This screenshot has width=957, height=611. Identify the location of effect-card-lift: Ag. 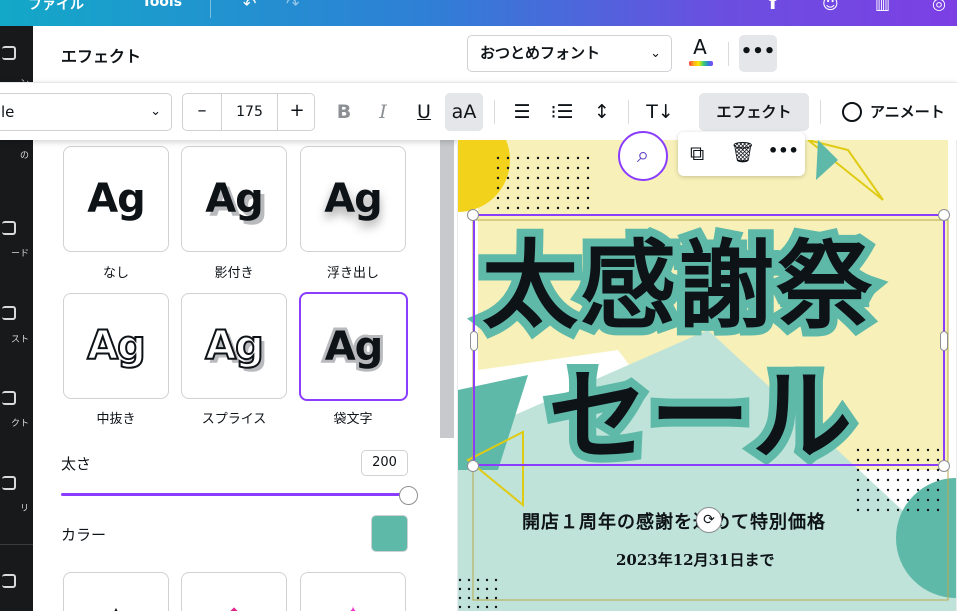
(353, 199).